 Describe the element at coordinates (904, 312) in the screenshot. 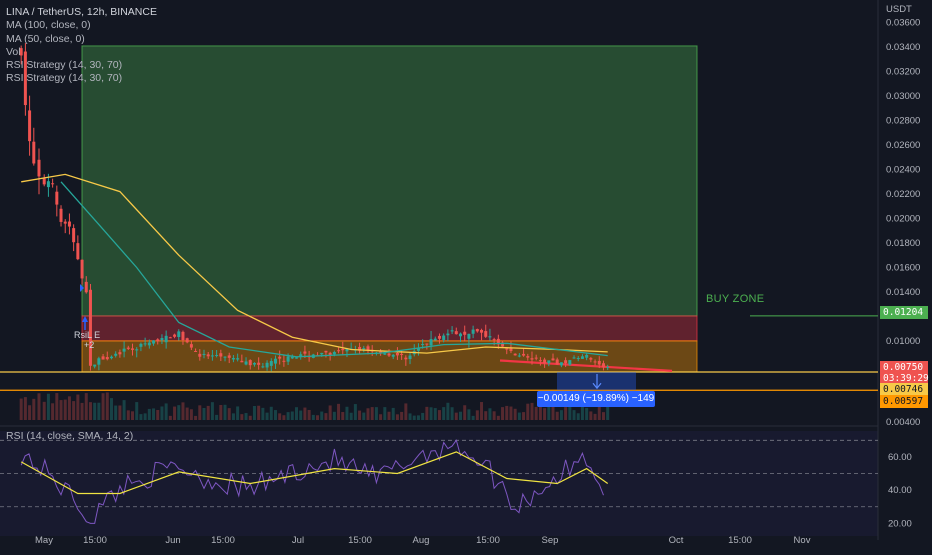

I see `buy-zone-price-tag: 0.01204` at that location.